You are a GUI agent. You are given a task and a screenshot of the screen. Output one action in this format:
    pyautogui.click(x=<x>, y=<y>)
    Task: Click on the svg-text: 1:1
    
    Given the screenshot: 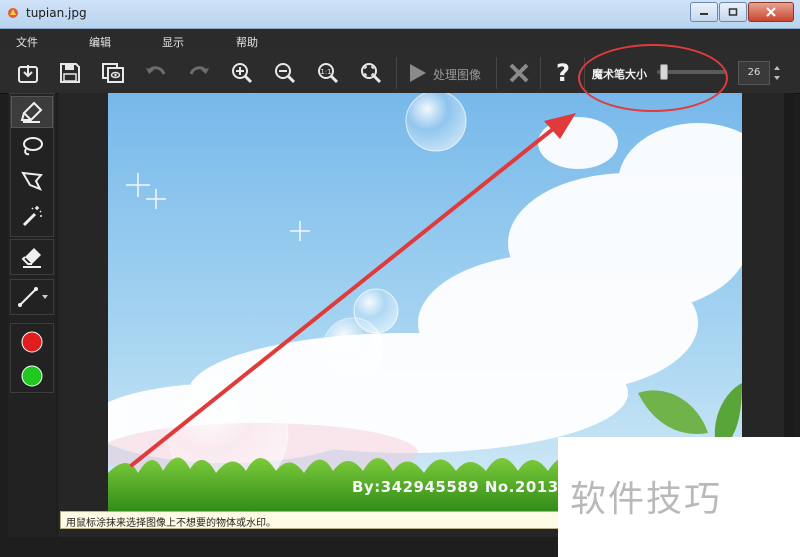 What is the action you would take?
    pyautogui.click(x=325, y=72)
    